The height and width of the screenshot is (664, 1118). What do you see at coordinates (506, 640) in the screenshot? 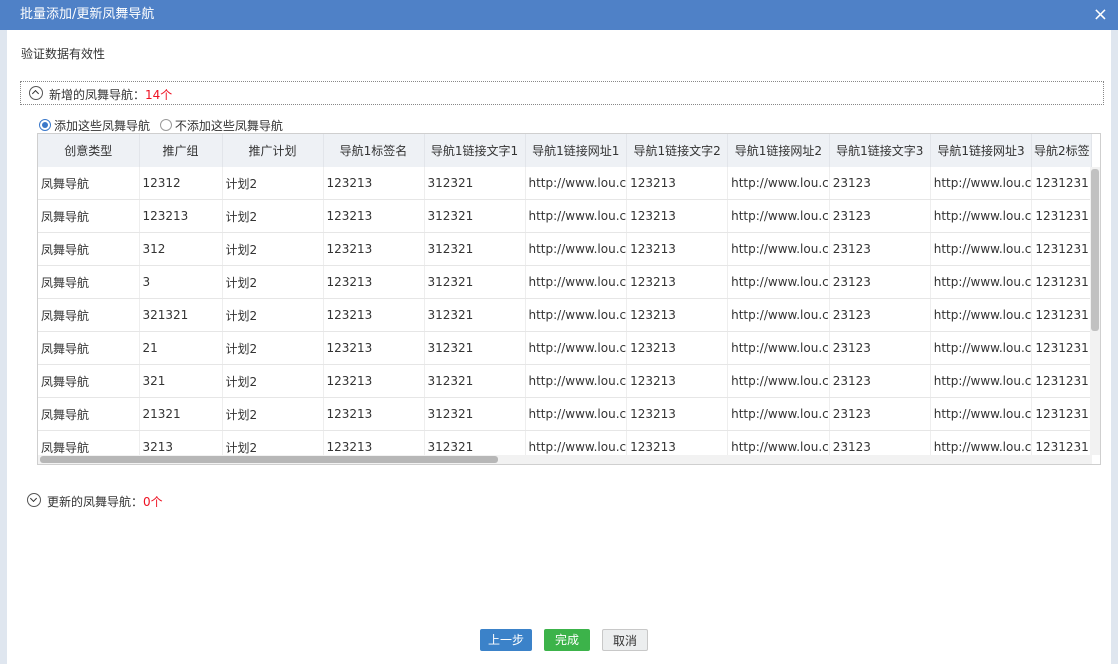
I see `prev-step-button: 上一步` at bounding box center [506, 640].